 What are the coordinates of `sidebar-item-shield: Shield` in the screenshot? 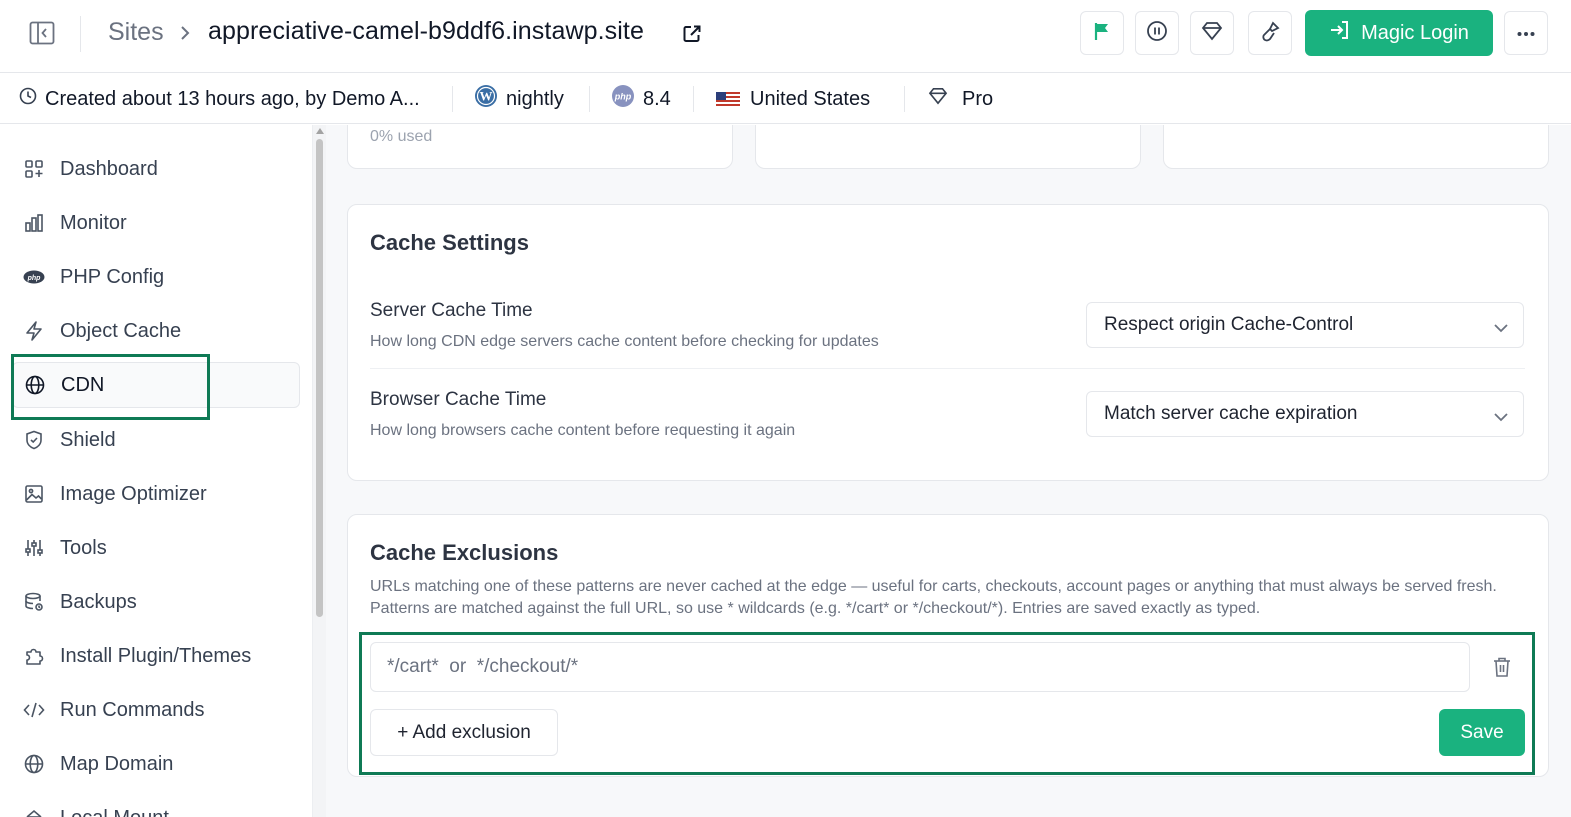 It's located at (156, 440).